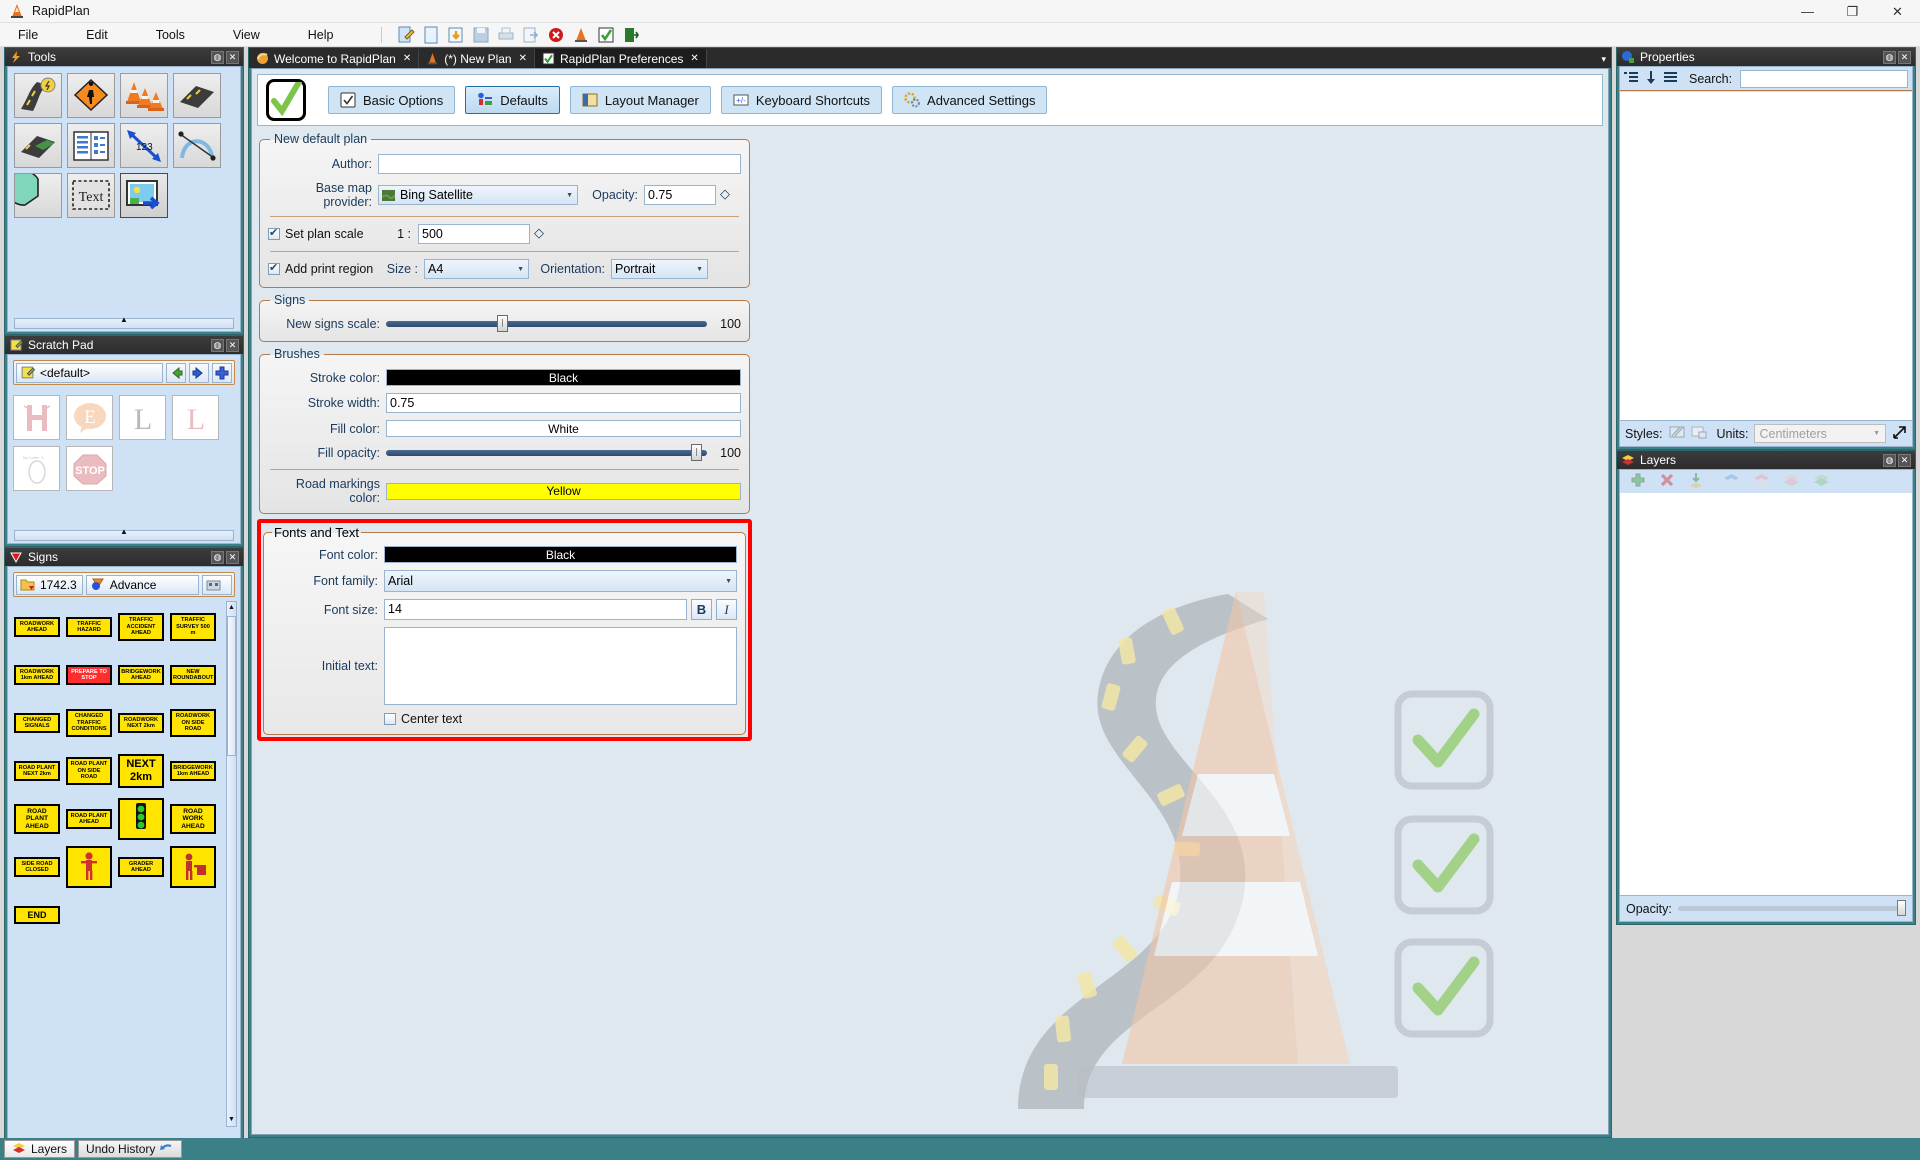  I want to click on italic-button: I, so click(726, 609).